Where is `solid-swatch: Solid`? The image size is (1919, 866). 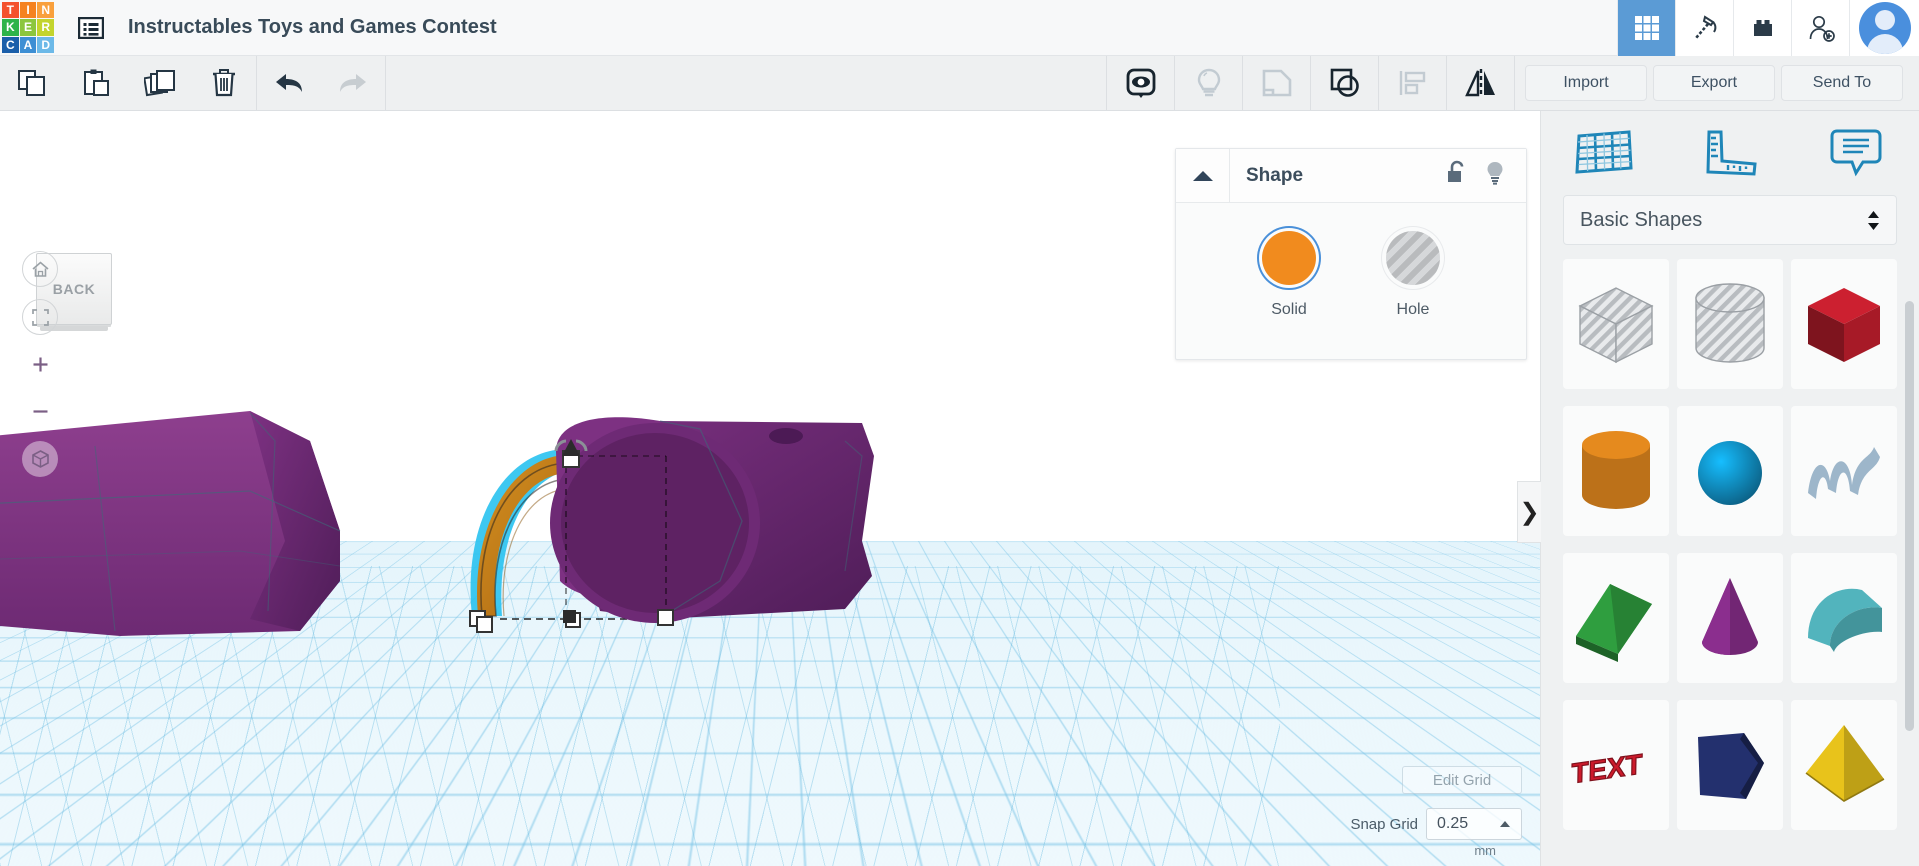
solid-swatch: Solid is located at coordinates (1289, 275).